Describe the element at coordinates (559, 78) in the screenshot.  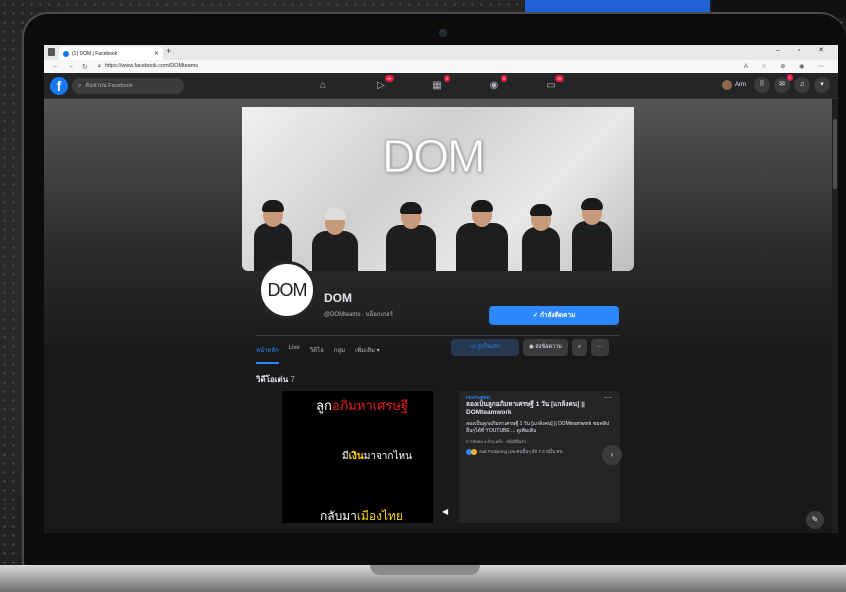
I see `gaming-badge: 9+` at that location.